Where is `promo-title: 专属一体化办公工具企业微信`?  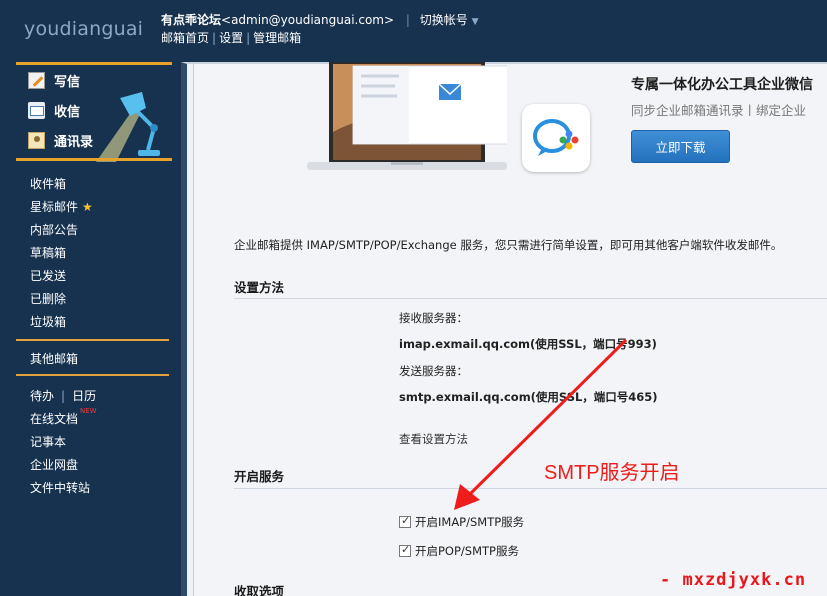 promo-title: 专属一体化办公工具企业微信 is located at coordinates (722, 85).